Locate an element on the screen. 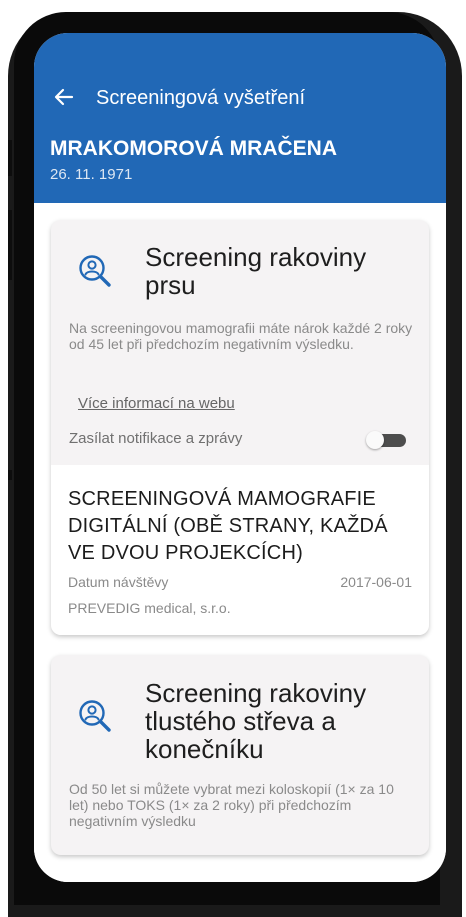 This screenshot has height=917, width=466. card-title-line: konečníku is located at coordinates (204, 749).